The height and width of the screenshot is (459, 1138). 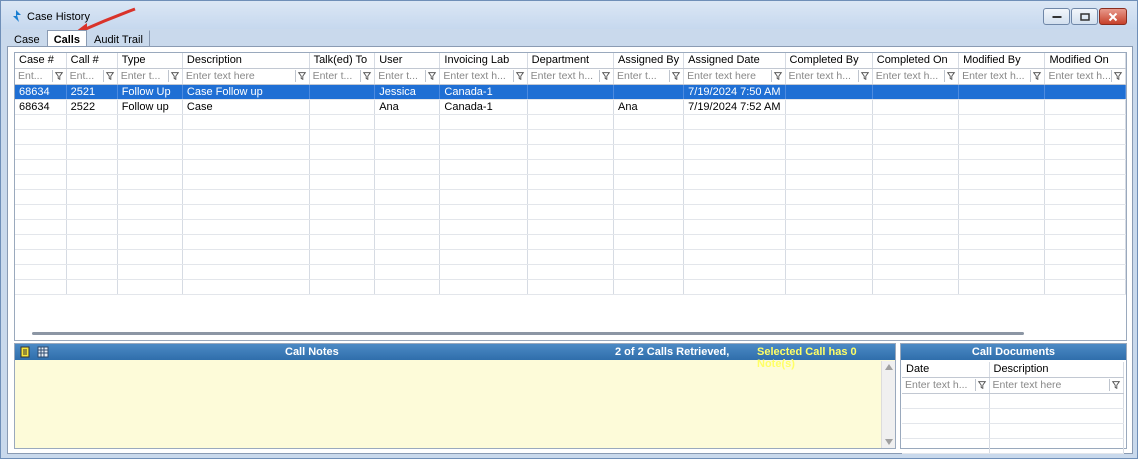 What do you see at coordinates (41, 61) in the screenshot?
I see `calls-column-header: Case #` at bounding box center [41, 61].